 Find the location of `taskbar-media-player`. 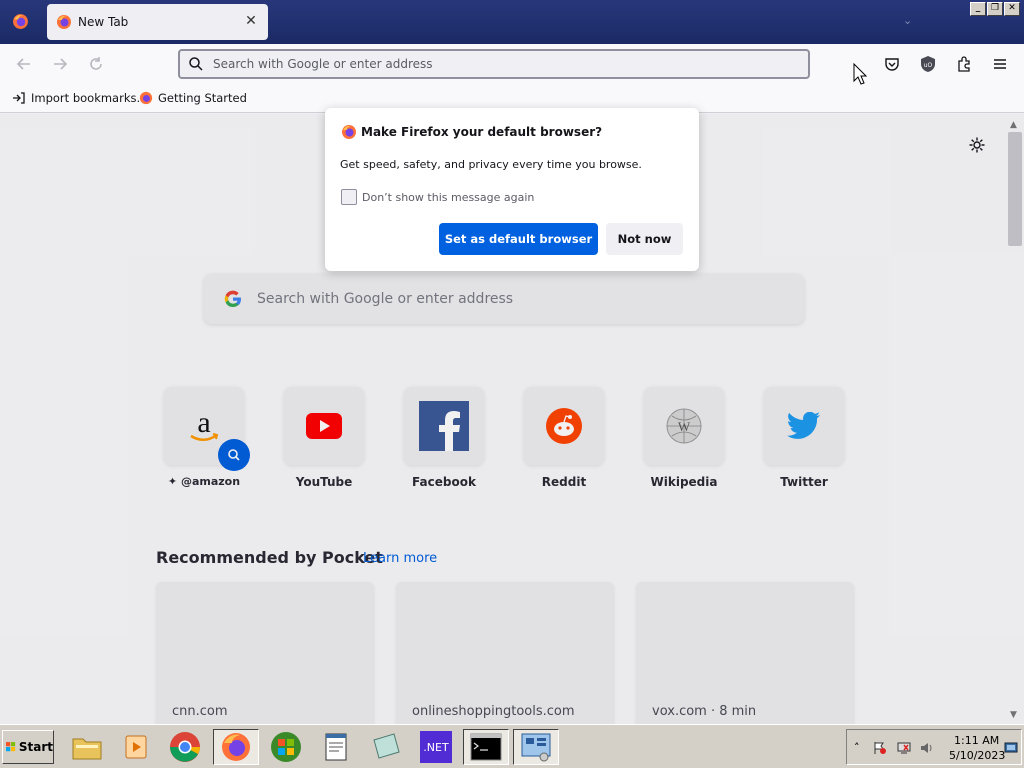

taskbar-media-player is located at coordinates (136, 747).